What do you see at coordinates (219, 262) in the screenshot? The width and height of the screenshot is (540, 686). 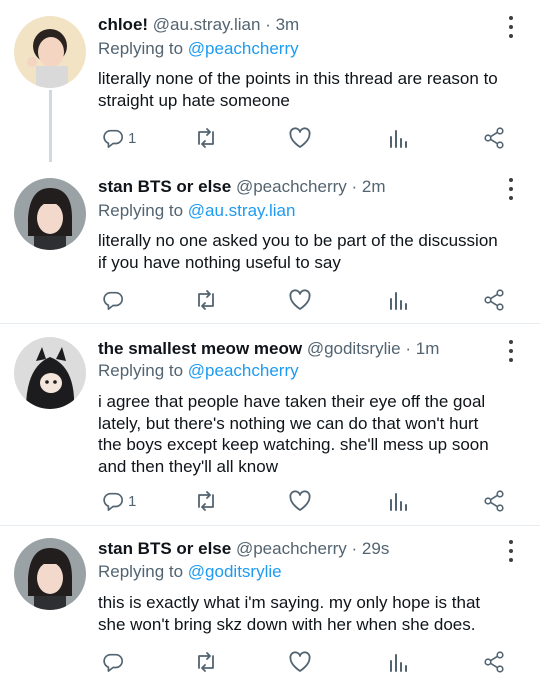 I see `tweet-text-line: if you have nothing useful to say` at bounding box center [219, 262].